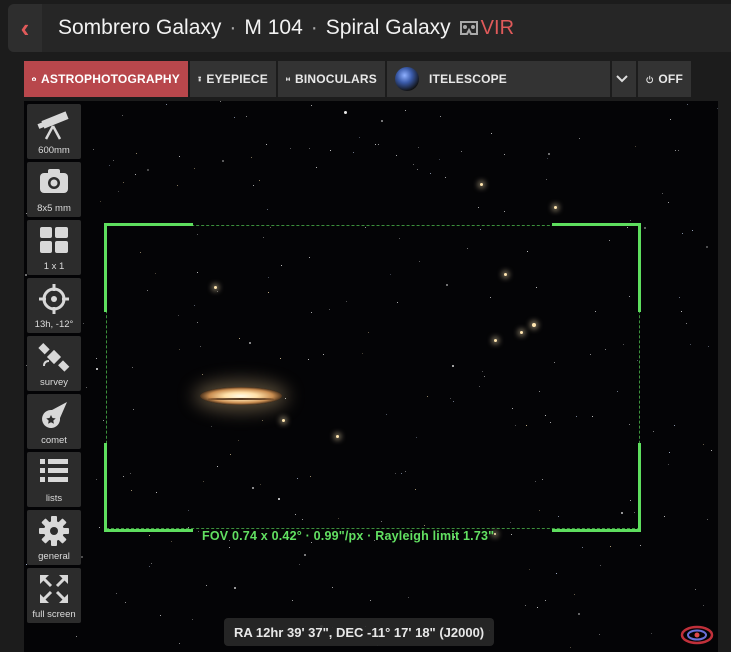 This screenshot has height=652, width=731. I want to click on survey-label: survey, so click(54, 382).